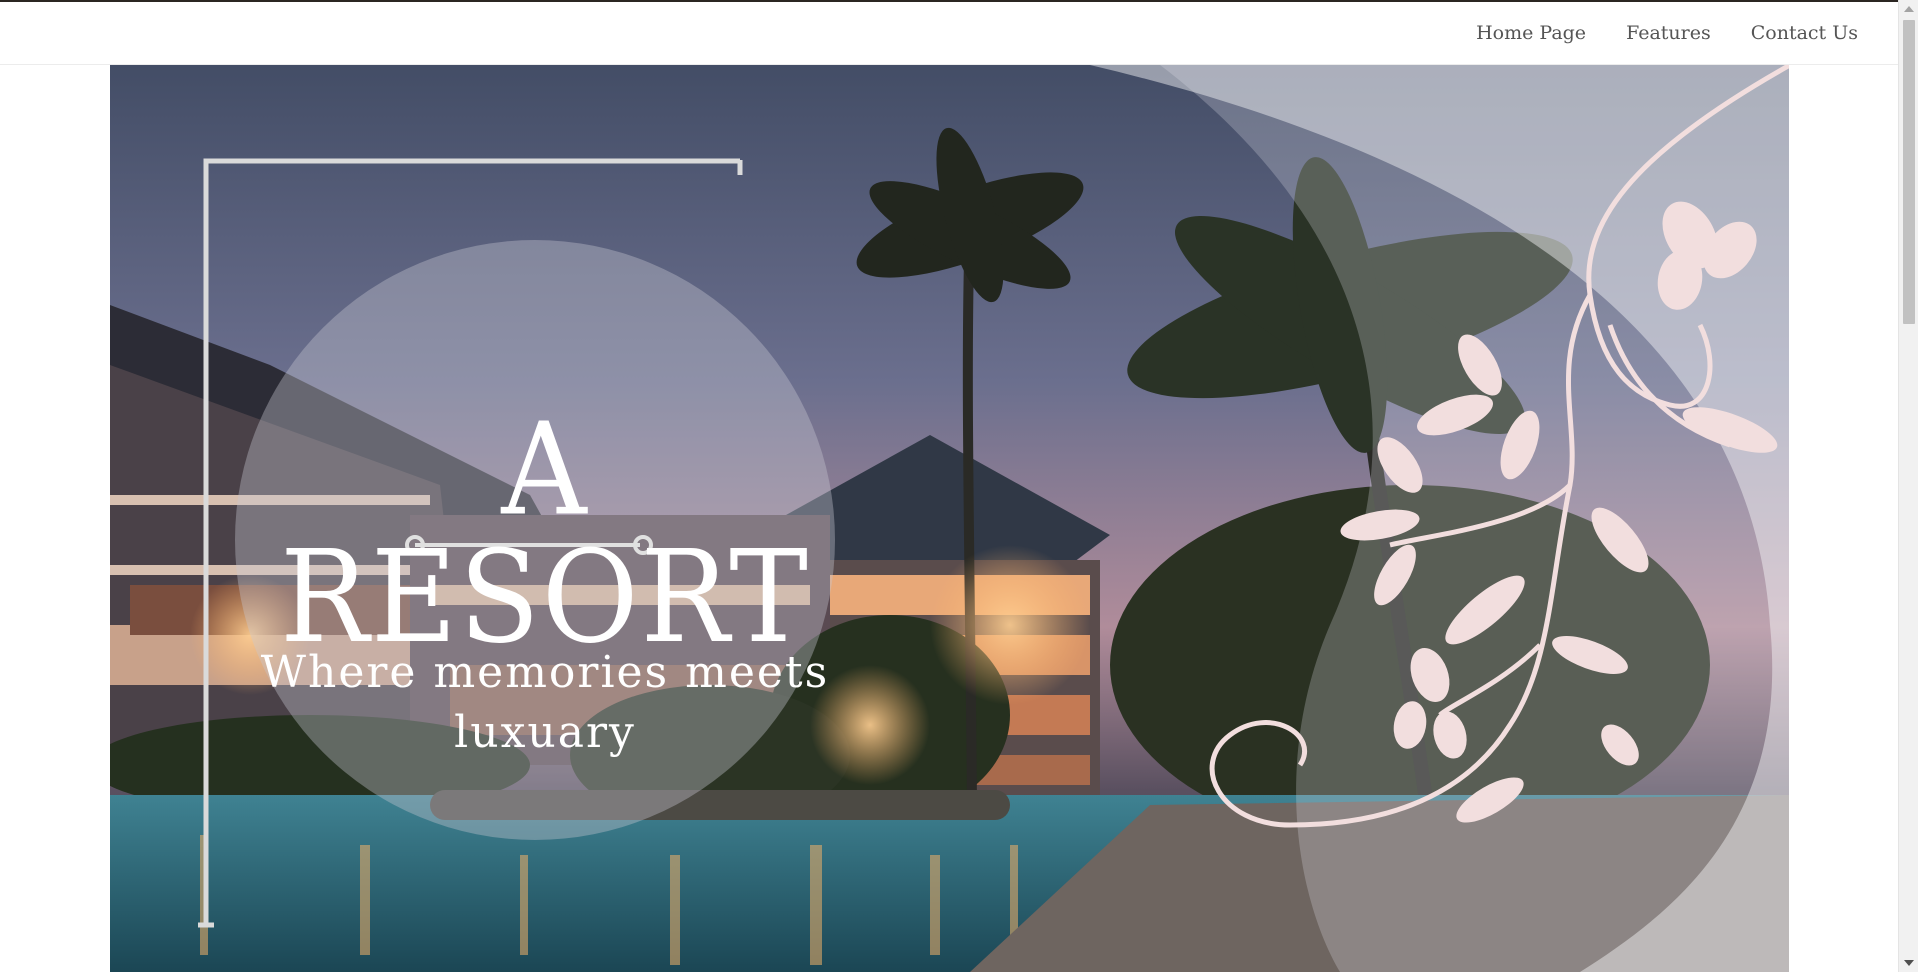 The height and width of the screenshot is (972, 1918). What do you see at coordinates (1531, 33) in the screenshot?
I see `nav-link-home: Home Page` at bounding box center [1531, 33].